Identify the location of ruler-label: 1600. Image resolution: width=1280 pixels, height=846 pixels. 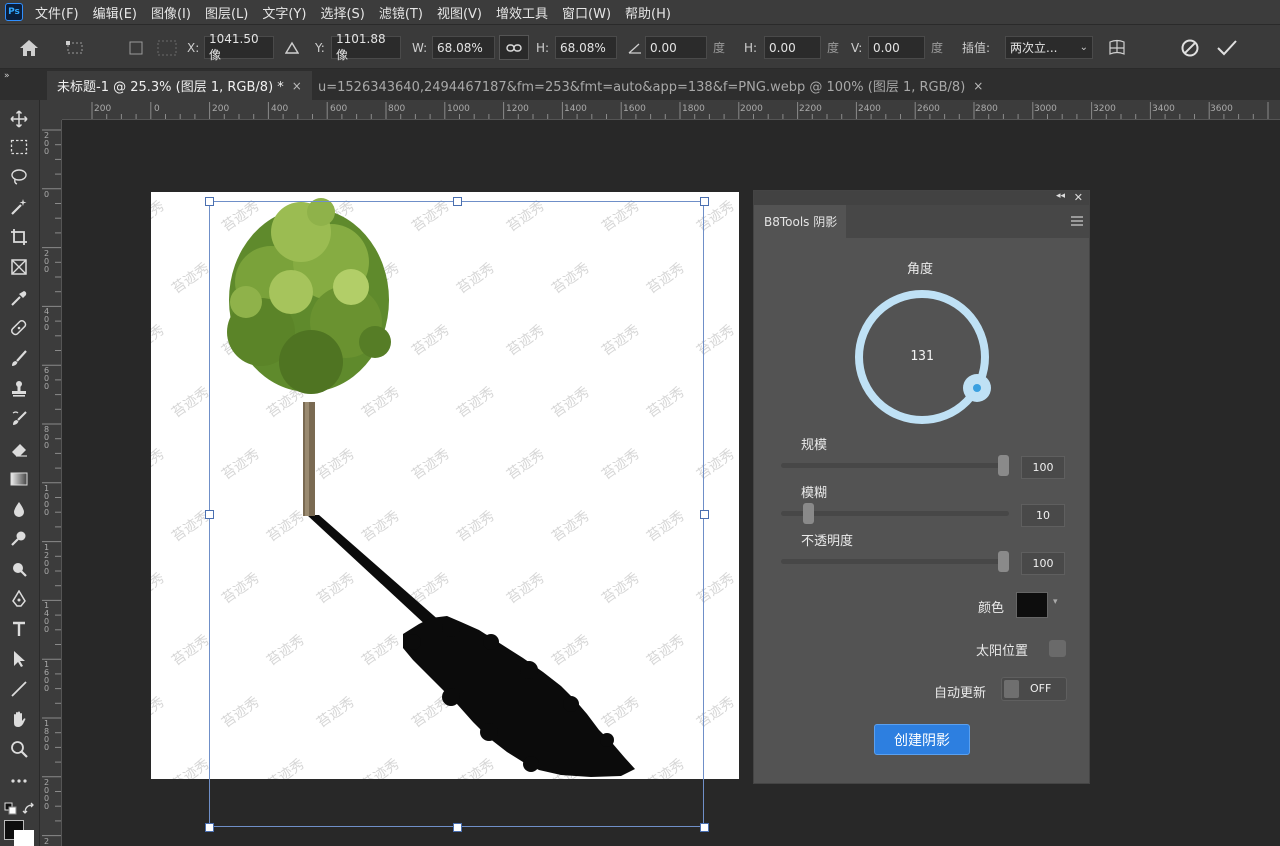
(47, 677).